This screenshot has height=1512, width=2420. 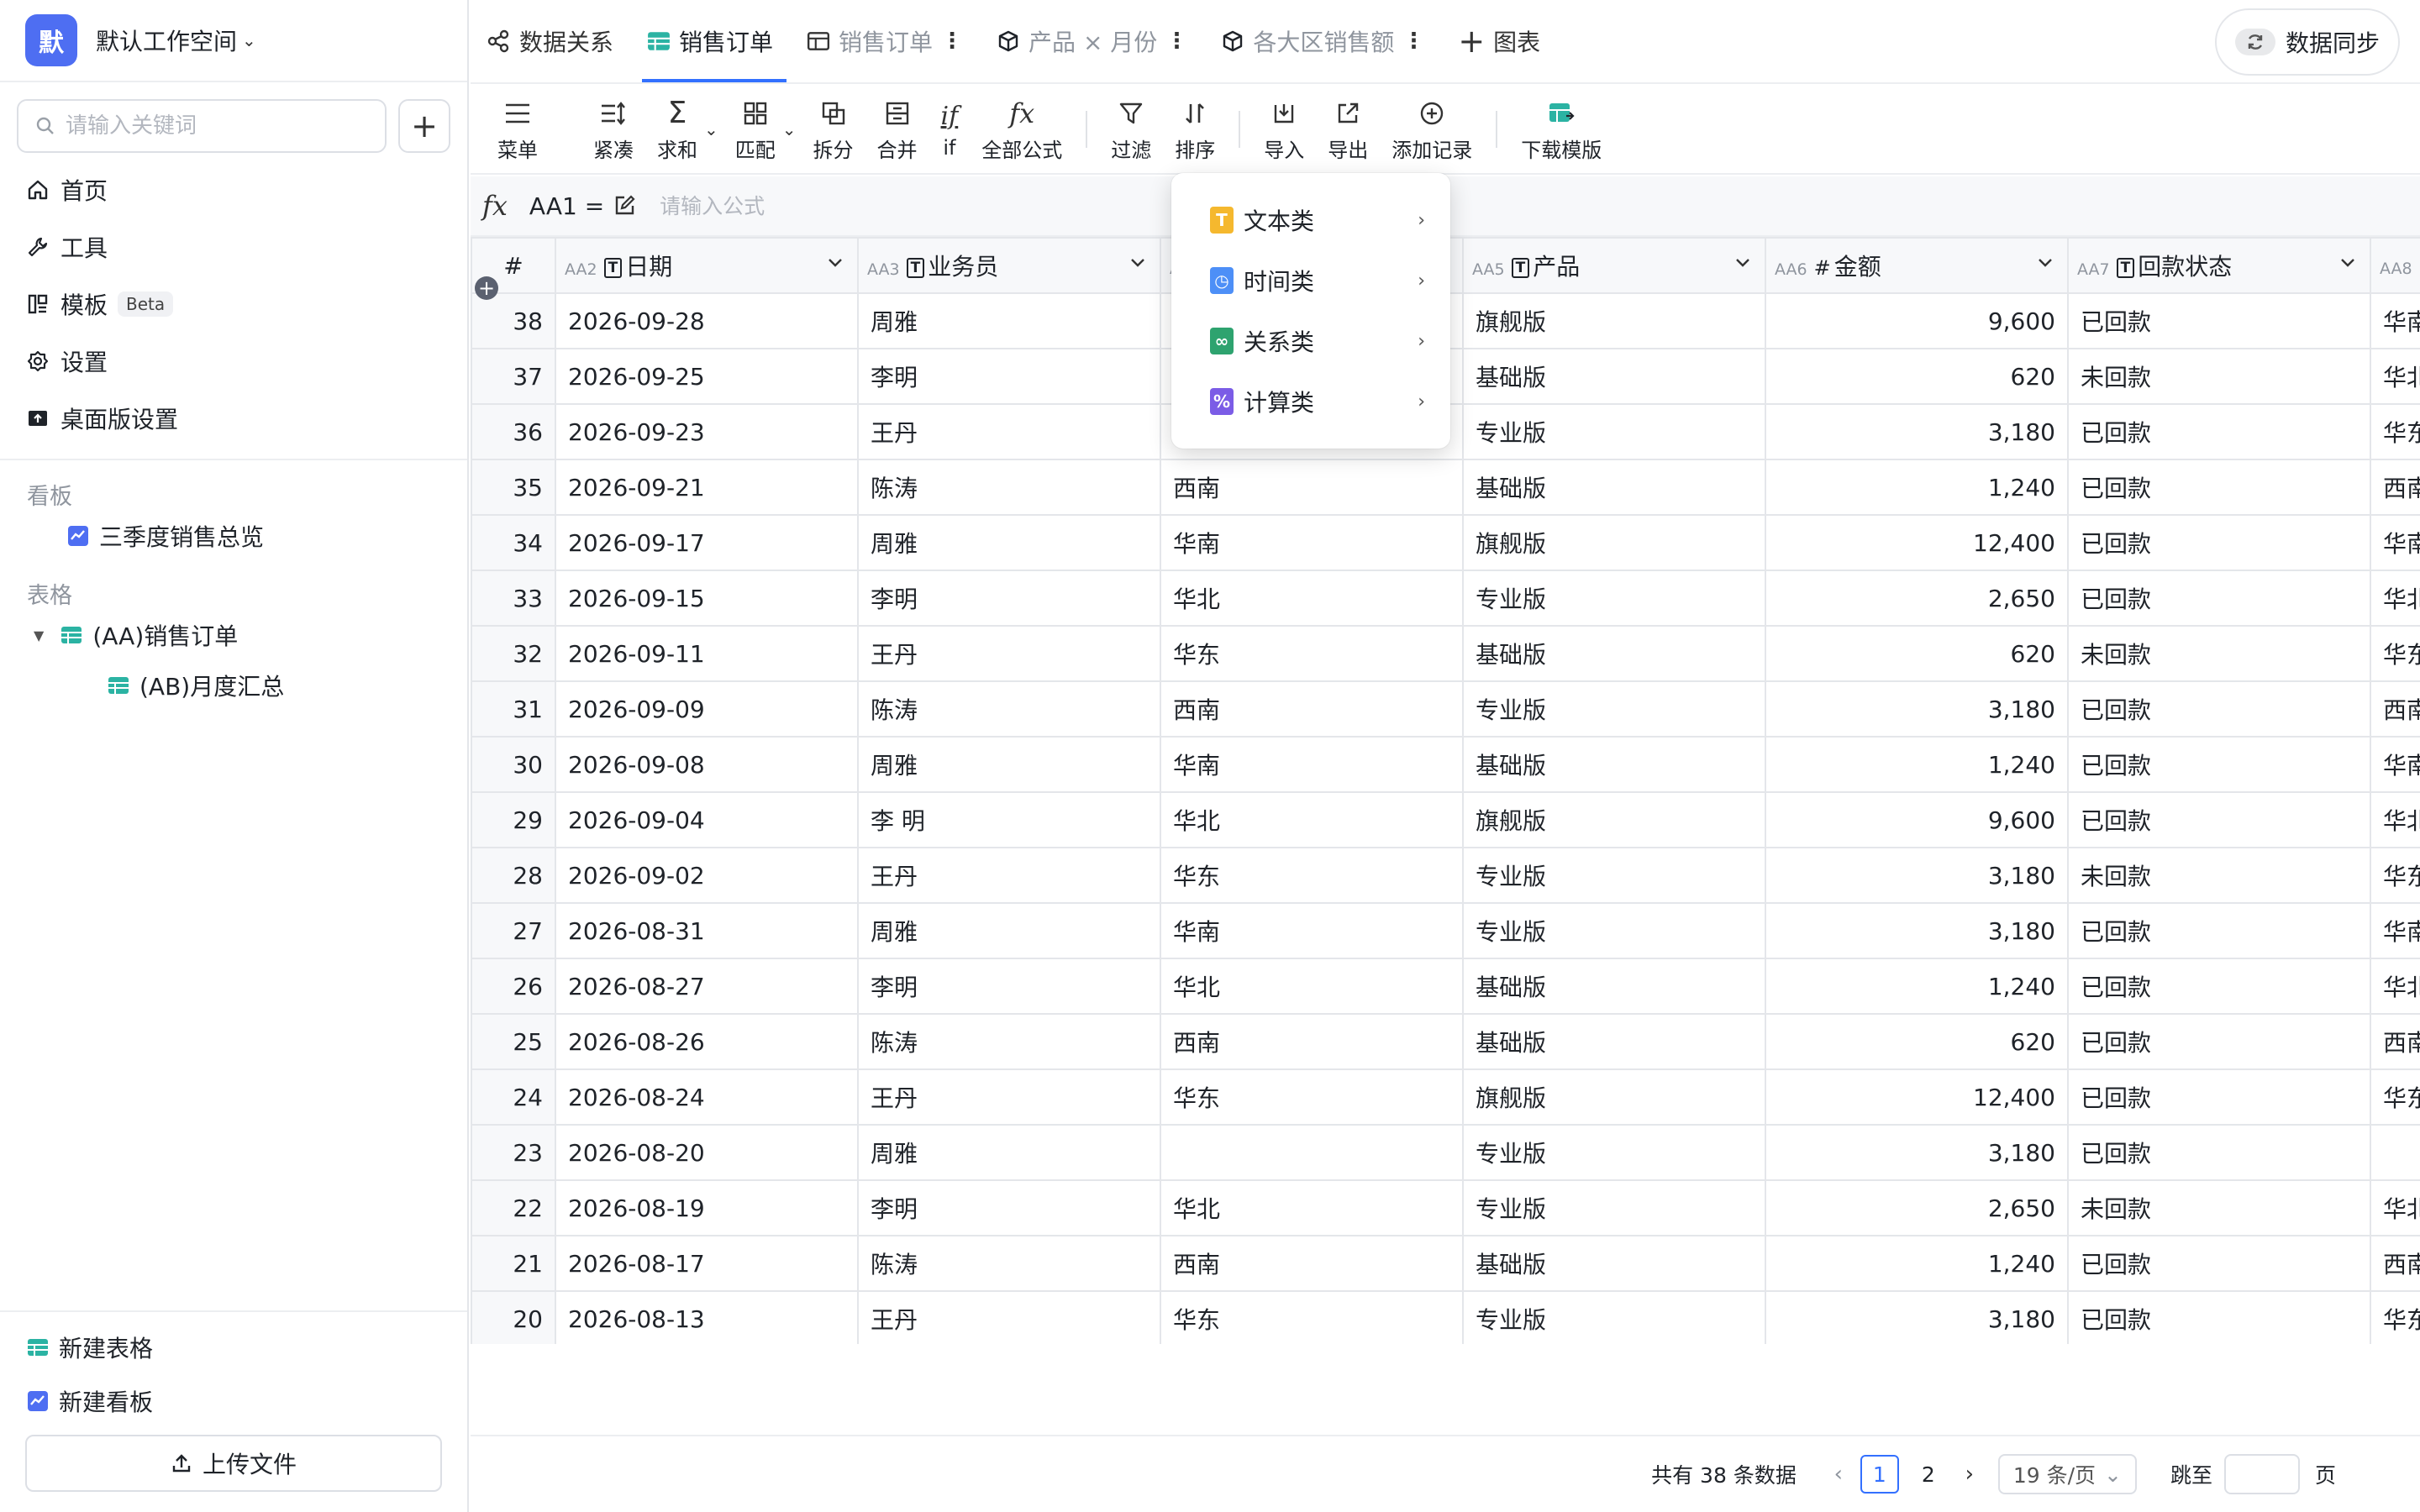 What do you see at coordinates (518, 129) in the screenshot?
I see `menu-button: 菜单` at bounding box center [518, 129].